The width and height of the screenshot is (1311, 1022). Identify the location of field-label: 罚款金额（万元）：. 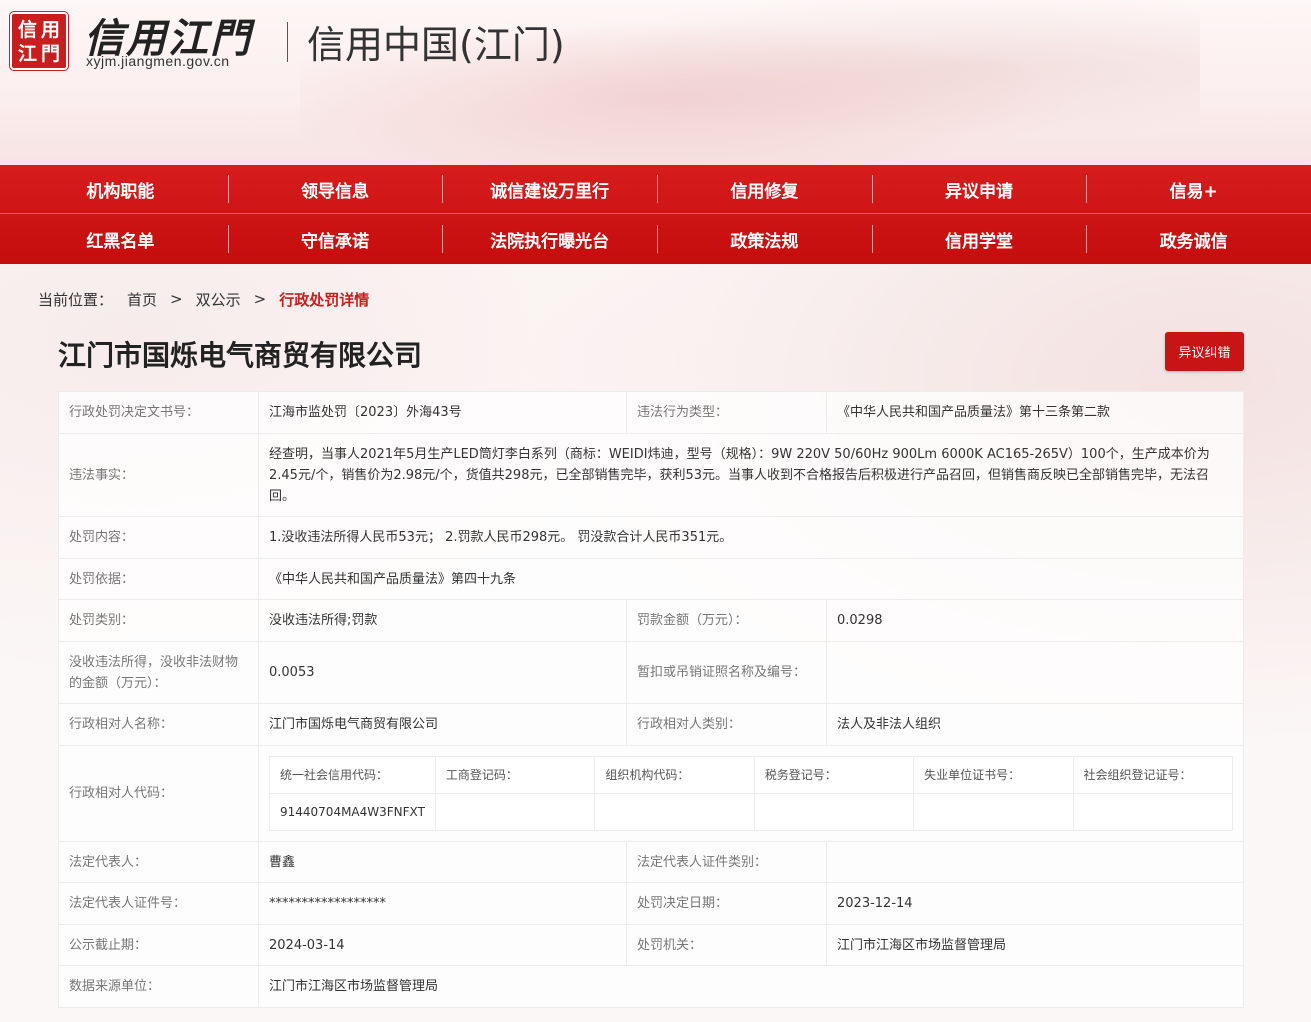
(726, 620).